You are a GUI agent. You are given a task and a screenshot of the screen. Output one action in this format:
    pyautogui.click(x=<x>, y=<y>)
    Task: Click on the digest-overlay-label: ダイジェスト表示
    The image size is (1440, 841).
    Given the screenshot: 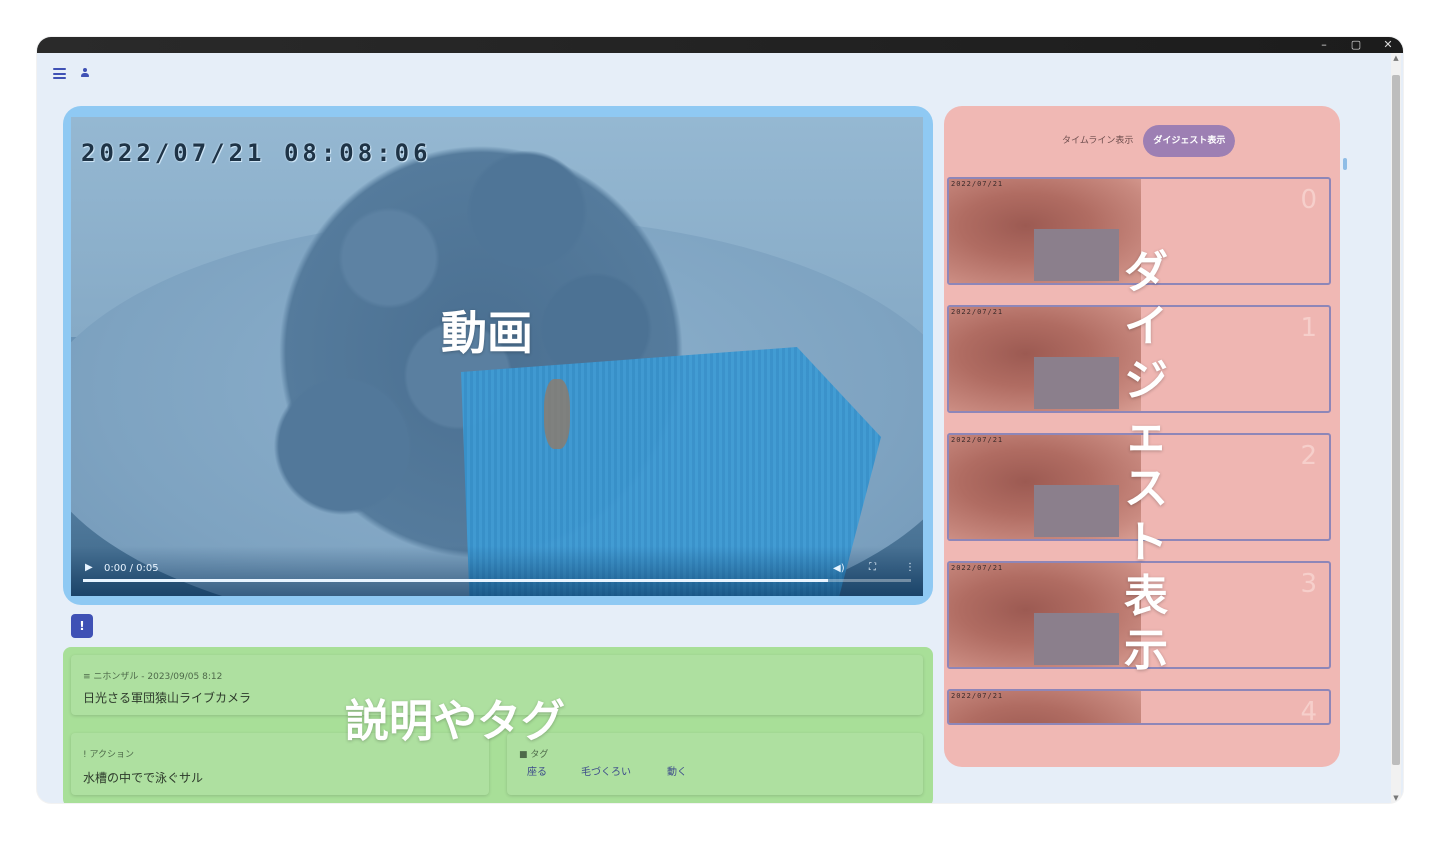 What is the action you would take?
    pyautogui.click(x=1146, y=461)
    